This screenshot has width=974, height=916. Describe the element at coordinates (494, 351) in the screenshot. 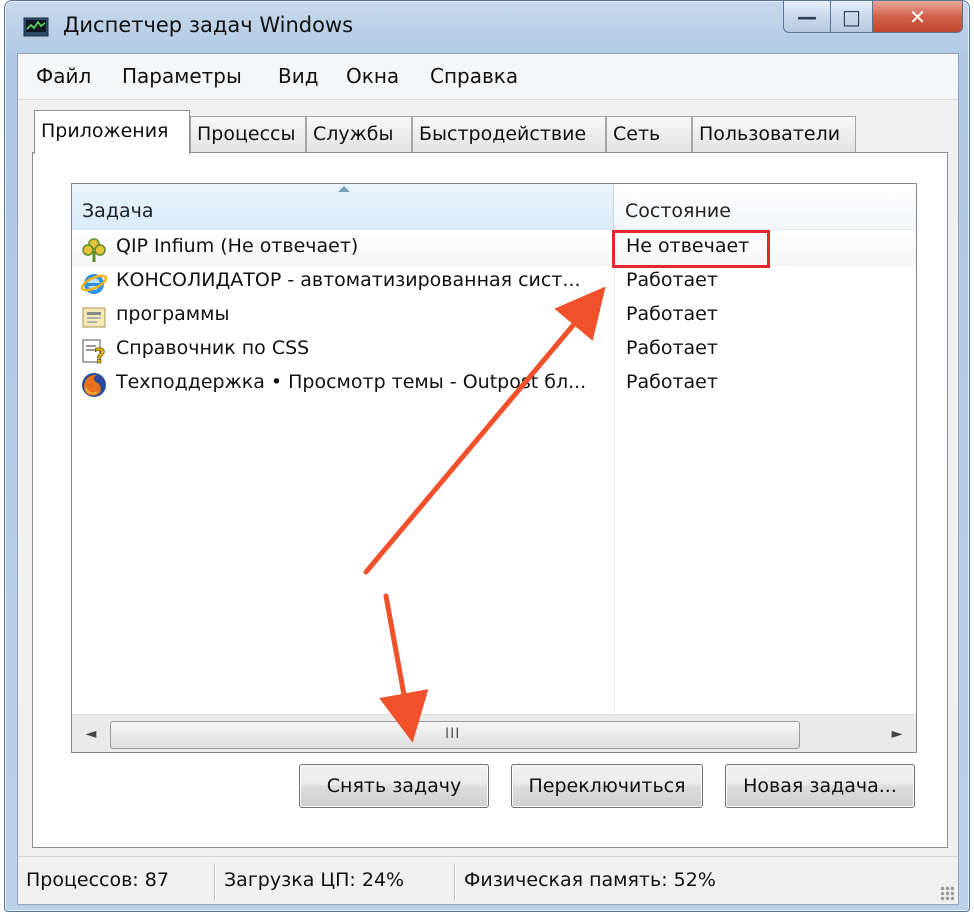

I see `list-item: ? Справочник по CSS Работает` at that location.